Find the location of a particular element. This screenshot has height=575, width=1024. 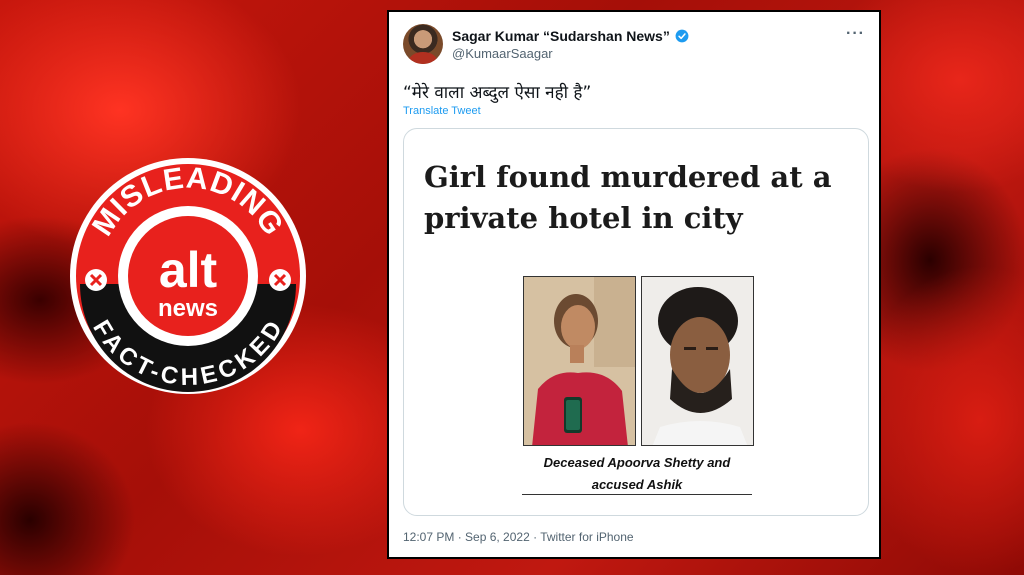

photo-accused is located at coordinates (697, 361).